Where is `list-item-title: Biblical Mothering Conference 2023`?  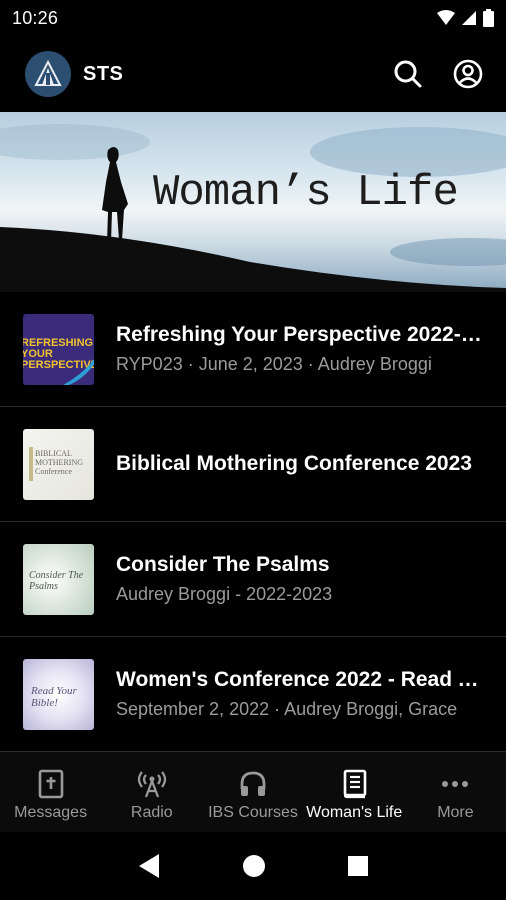 list-item-title: Biblical Mothering Conference 2023 is located at coordinates (294, 463).